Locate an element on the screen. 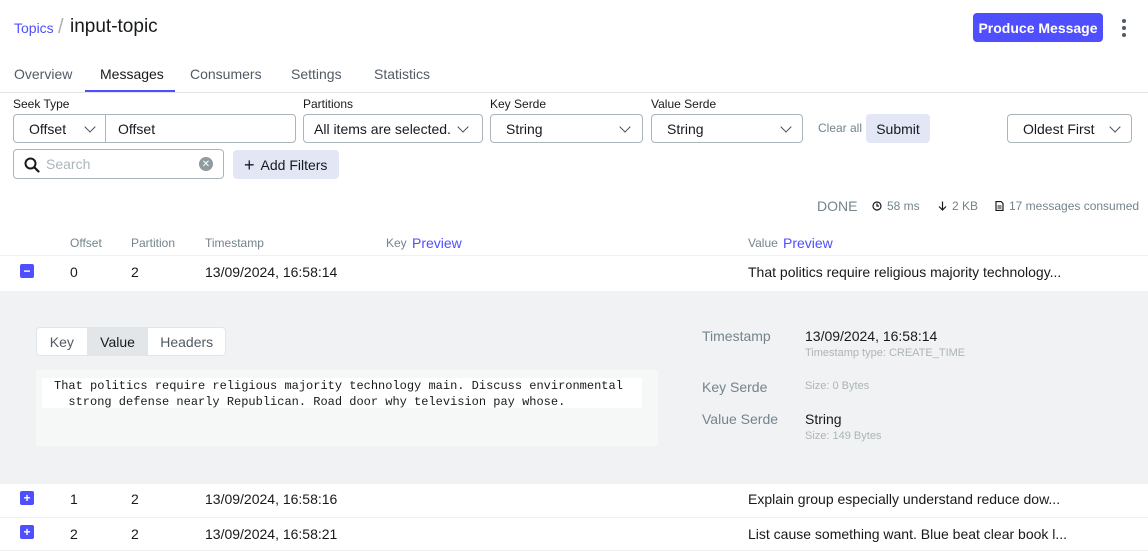 This screenshot has height=552, width=1148. seek-offset-value: Offset is located at coordinates (137, 128).